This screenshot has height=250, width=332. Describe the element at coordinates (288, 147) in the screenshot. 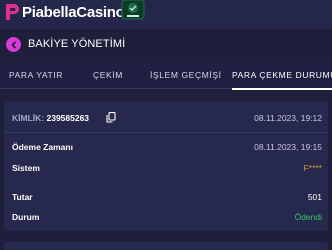

I see `payment-time-value: 08.11.2023, 19:15` at that location.